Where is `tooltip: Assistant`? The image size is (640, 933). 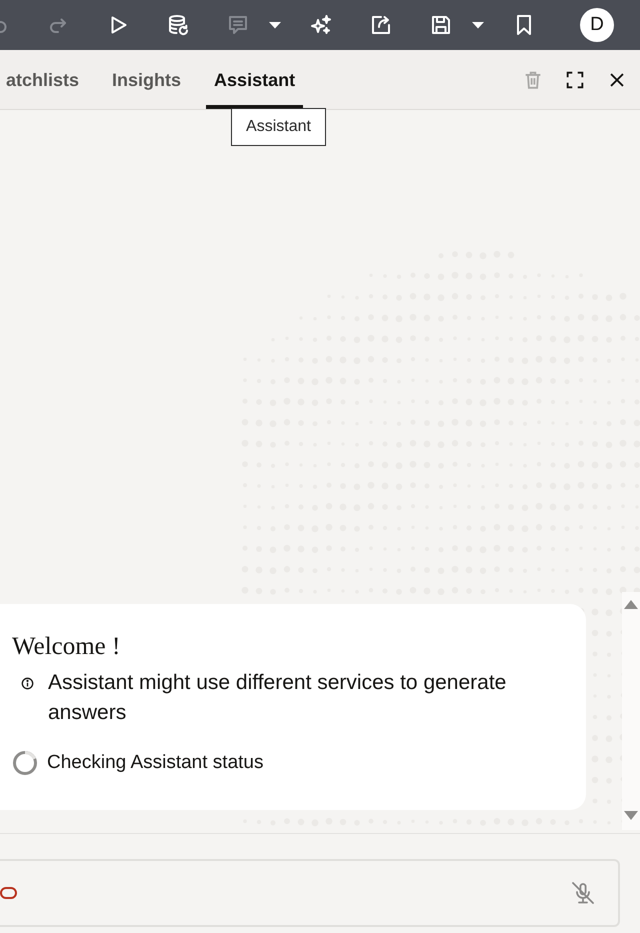
tooltip: Assistant is located at coordinates (278, 127).